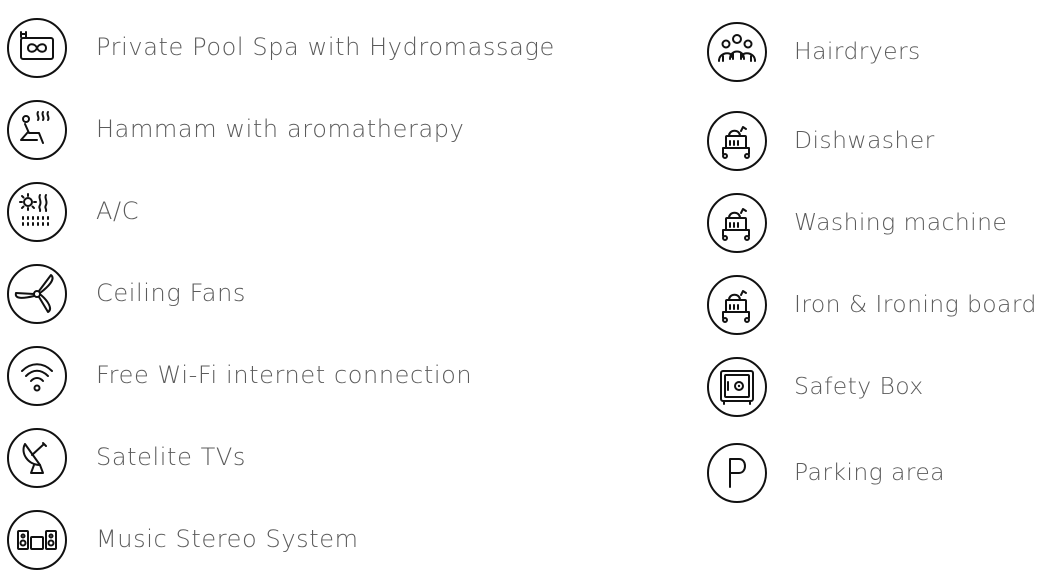 This screenshot has width=1050, height=574. What do you see at coordinates (37, 458) in the screenshot?
I see `satellite-dish-icon` at bounding box center [37, 458].